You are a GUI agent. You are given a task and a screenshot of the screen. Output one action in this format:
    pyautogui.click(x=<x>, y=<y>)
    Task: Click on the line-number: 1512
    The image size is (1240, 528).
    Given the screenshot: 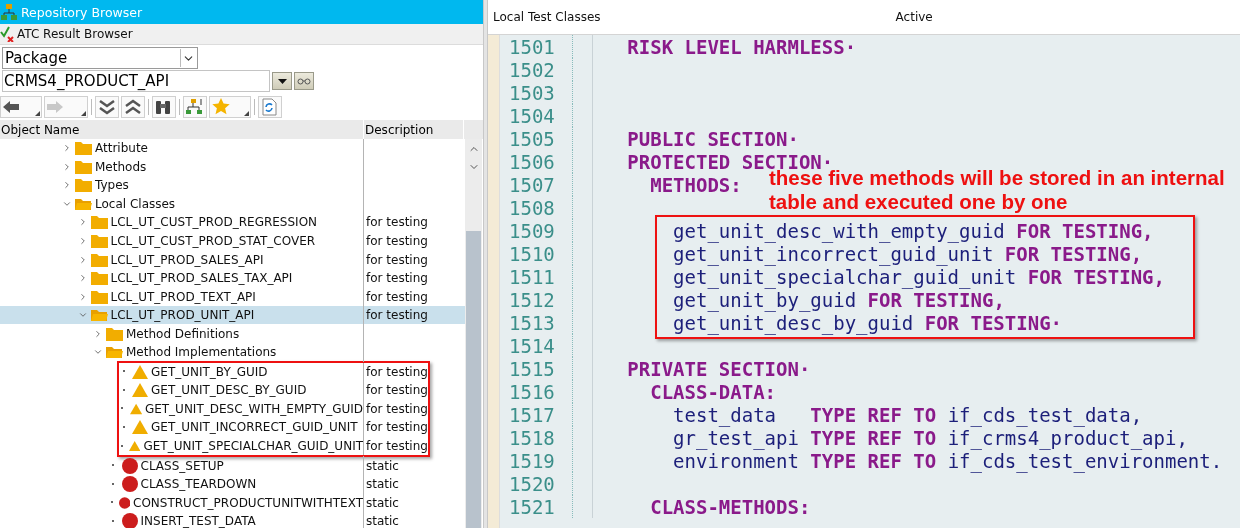 What is the action you would take?
    pyautogui.click(x=536, y=299)
    